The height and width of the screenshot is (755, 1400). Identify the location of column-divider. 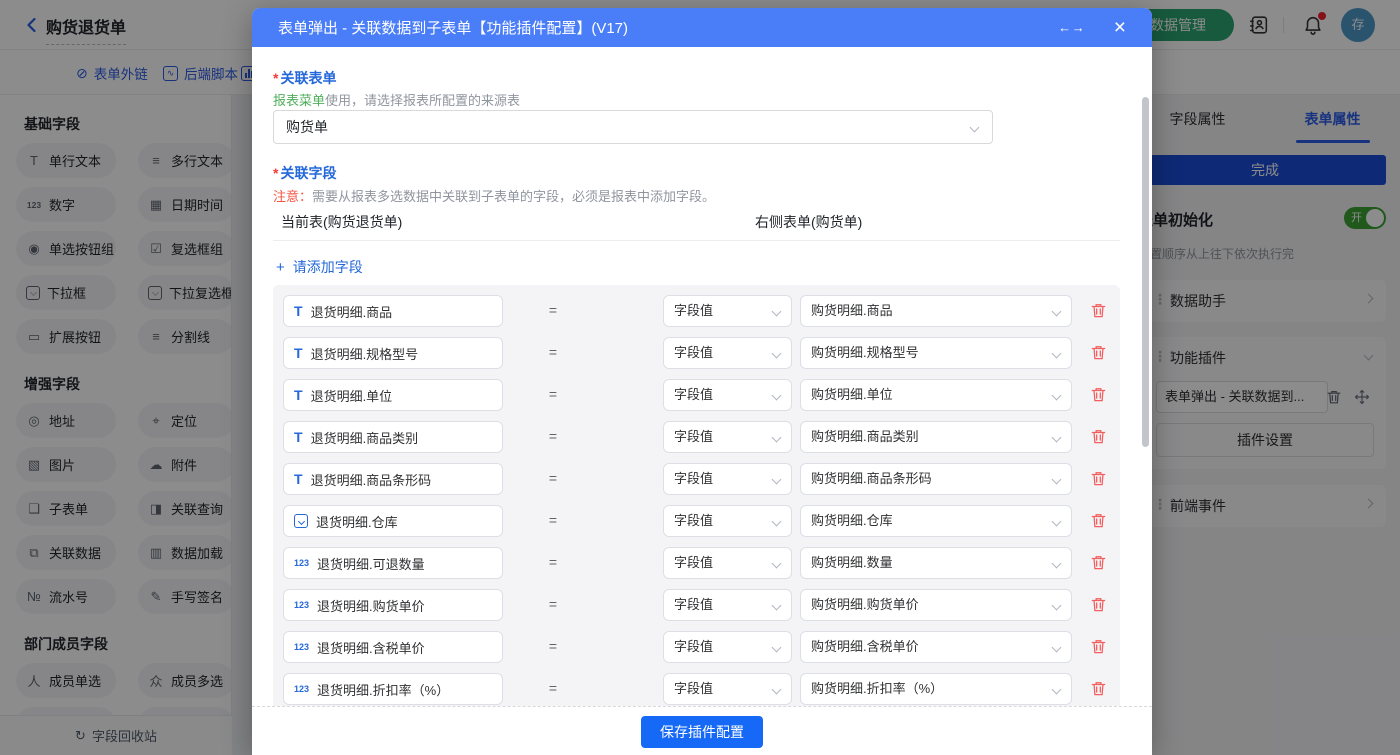
(696, 240).